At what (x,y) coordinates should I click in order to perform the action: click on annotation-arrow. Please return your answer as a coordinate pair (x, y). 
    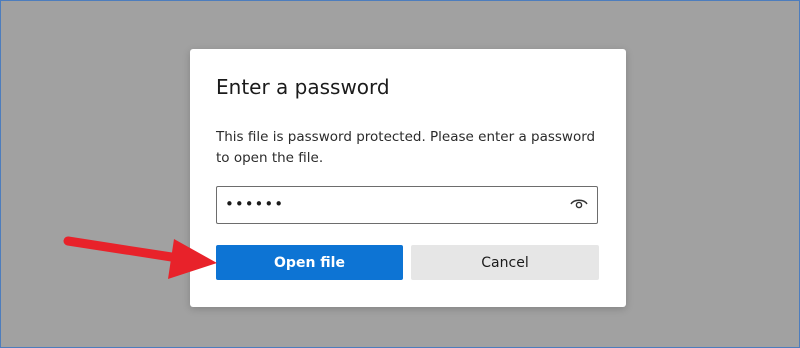
    Looking at the image, I should click on (140, 257).